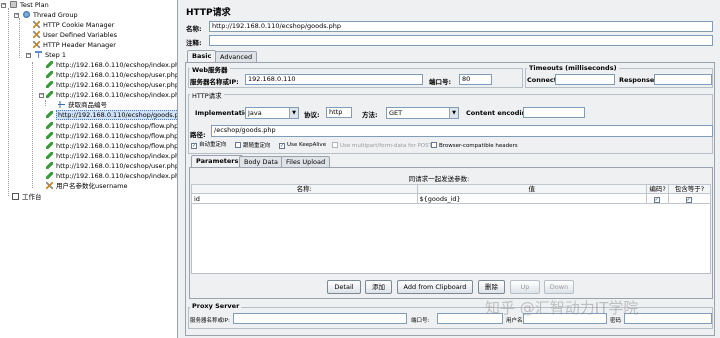 The height and width of the screenshot is (338, 720). What do you see at coordinates (683, 79) in the screenshot?
I see `response-field` at bounding box center [683, 79].